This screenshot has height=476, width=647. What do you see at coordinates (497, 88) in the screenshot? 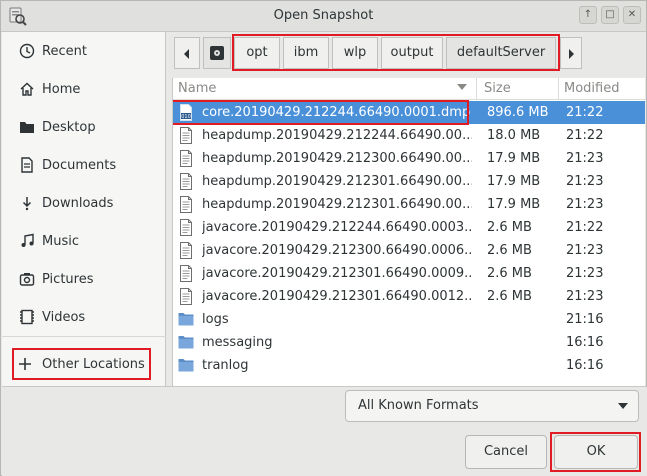
I see `column-size: Size` at bounding box center [497, 88].